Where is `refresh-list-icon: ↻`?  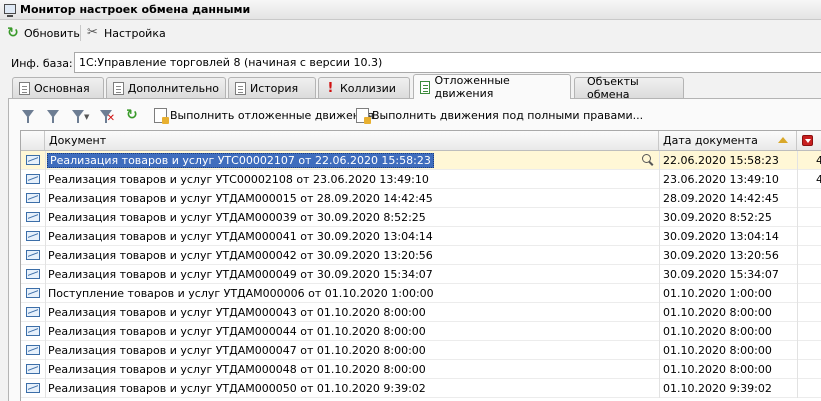 refresh-list-icon: ↻ is located at coordinates (134, 115).